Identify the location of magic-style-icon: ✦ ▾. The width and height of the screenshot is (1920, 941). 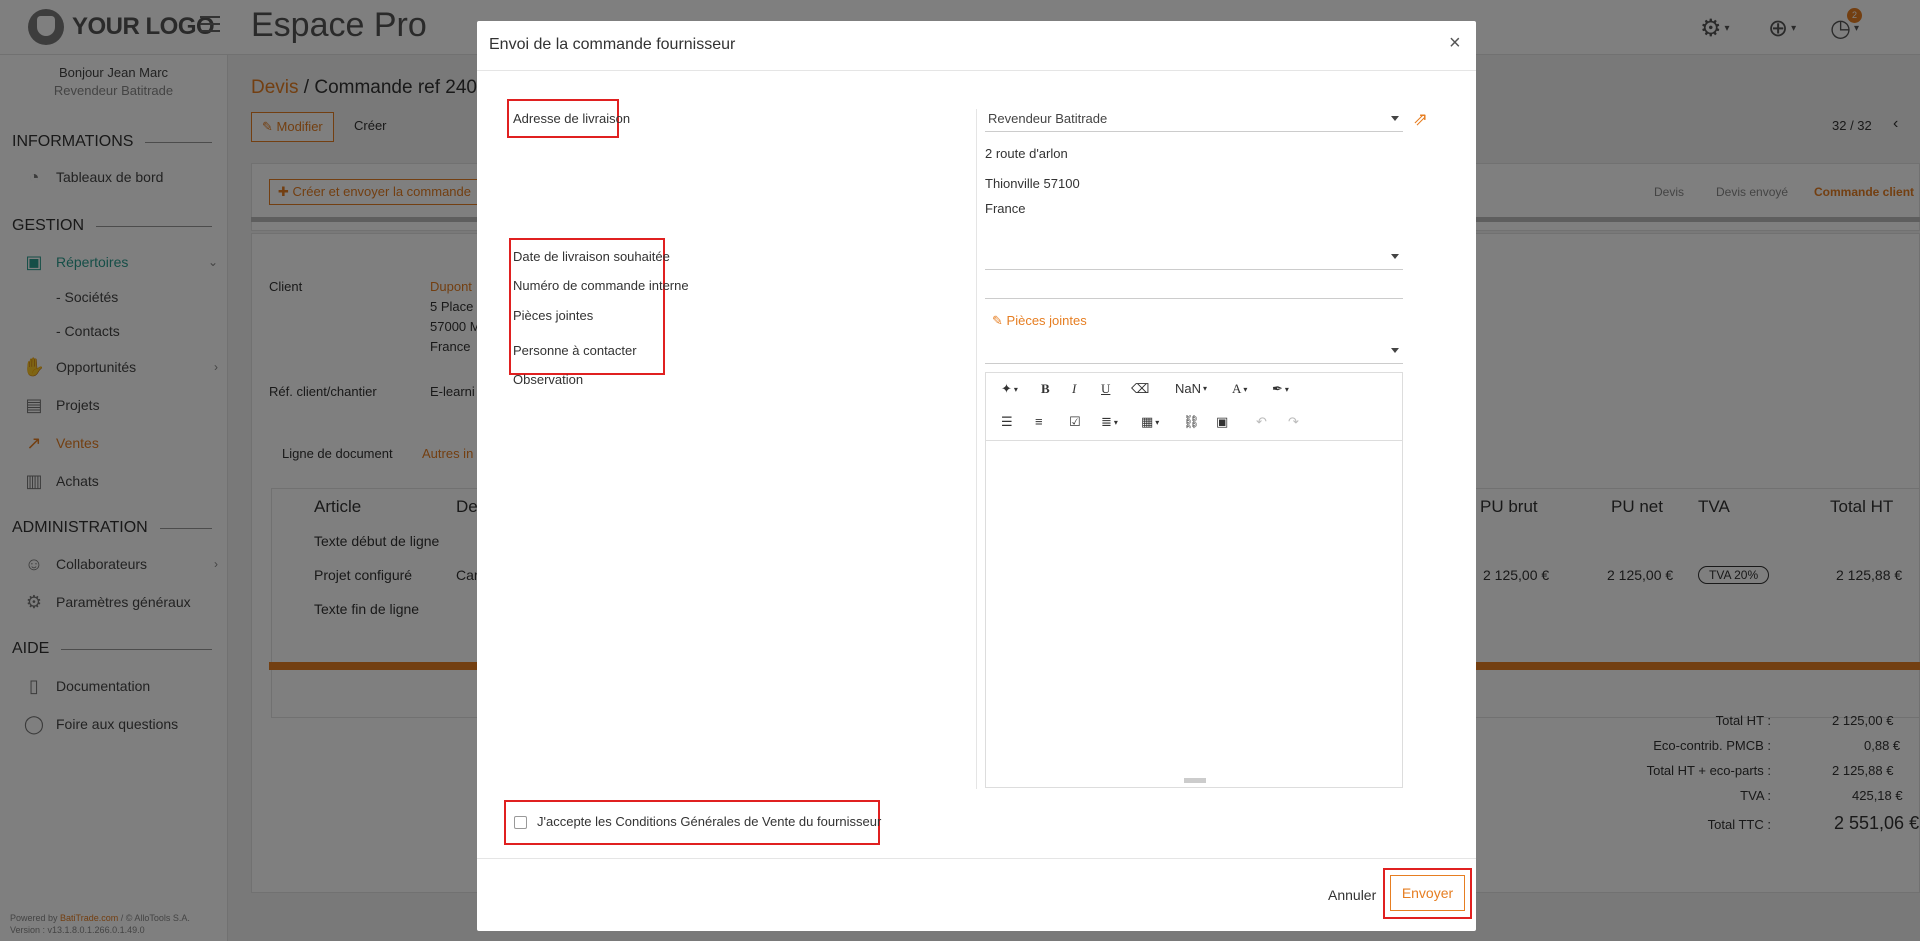
(1009, 389).